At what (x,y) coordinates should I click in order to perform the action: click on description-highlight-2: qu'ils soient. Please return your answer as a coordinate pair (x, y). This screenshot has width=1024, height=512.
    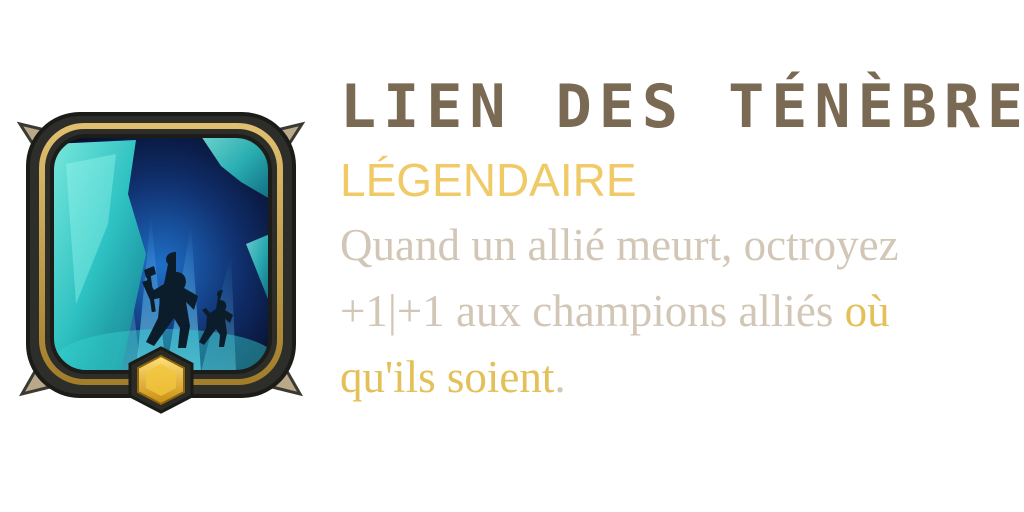
    Looking at the image, I should click on (447, 377).